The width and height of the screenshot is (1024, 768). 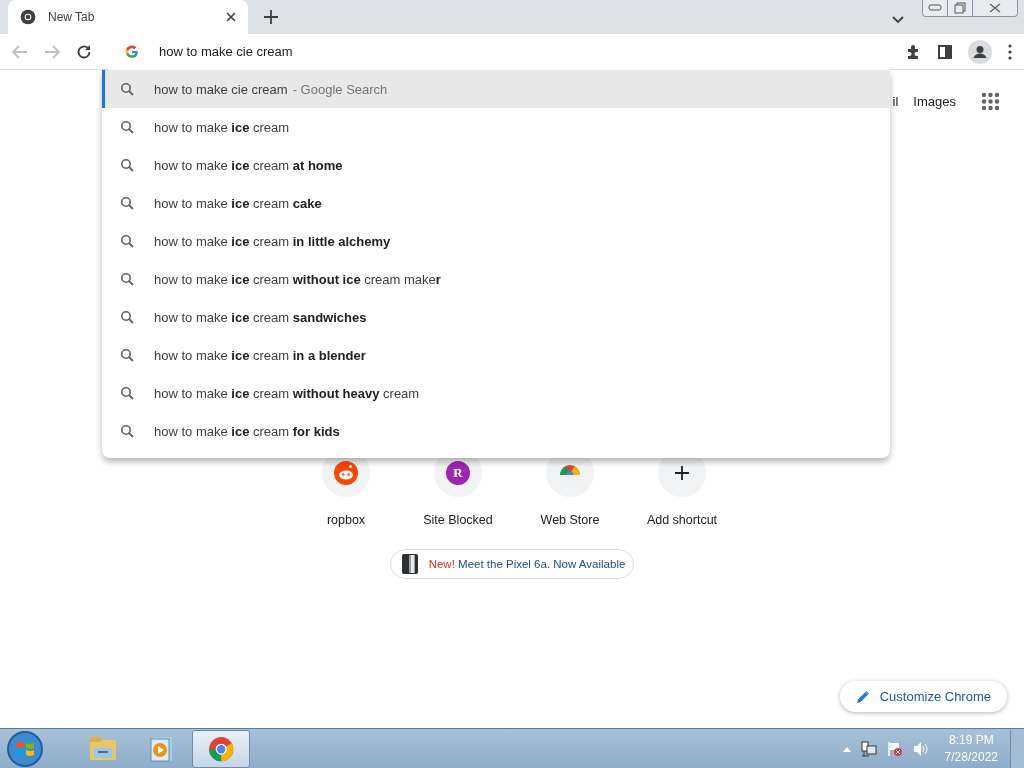 What do you see at coordinates (221, 748) in the screenshot?
I see `taskbar-app` at bounding box center [221, 748].